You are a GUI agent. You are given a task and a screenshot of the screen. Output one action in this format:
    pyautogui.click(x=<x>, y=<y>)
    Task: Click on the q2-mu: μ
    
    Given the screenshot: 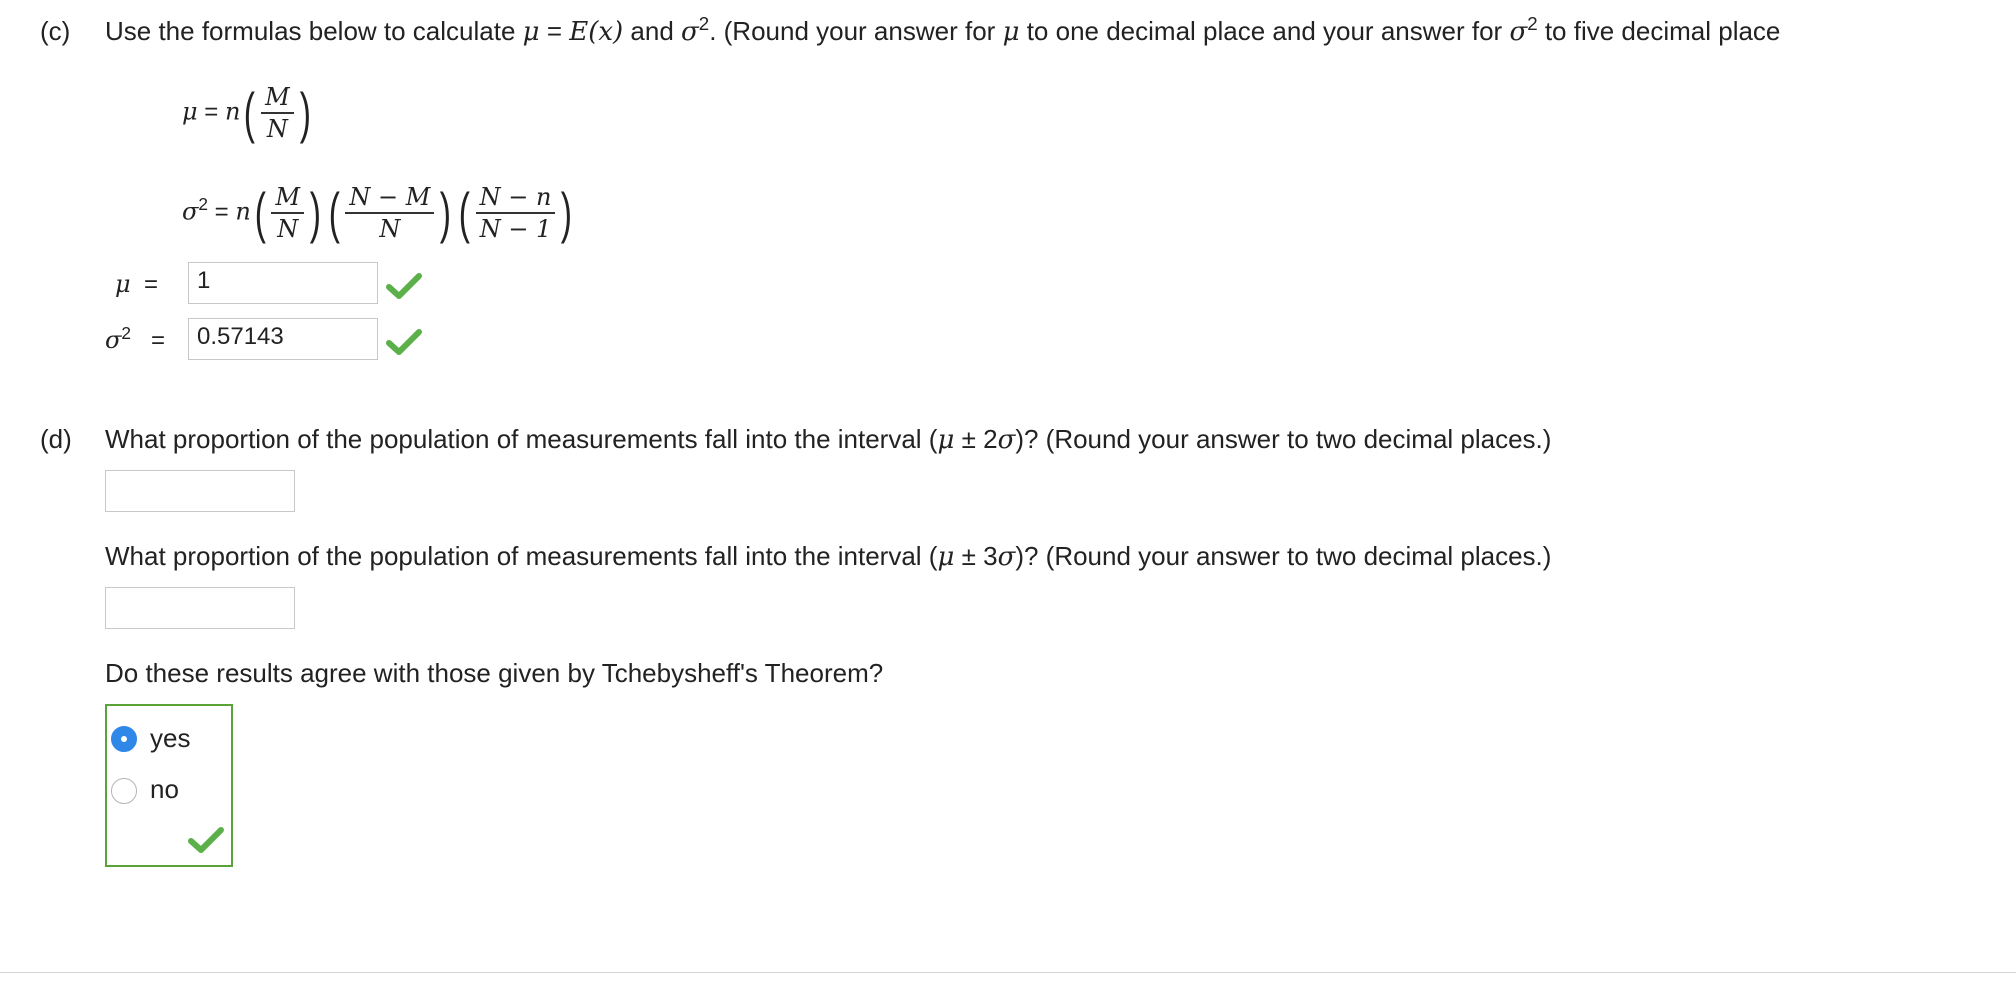 What is the action you would take?
    pyautogui.click(x=946, y=557)
    